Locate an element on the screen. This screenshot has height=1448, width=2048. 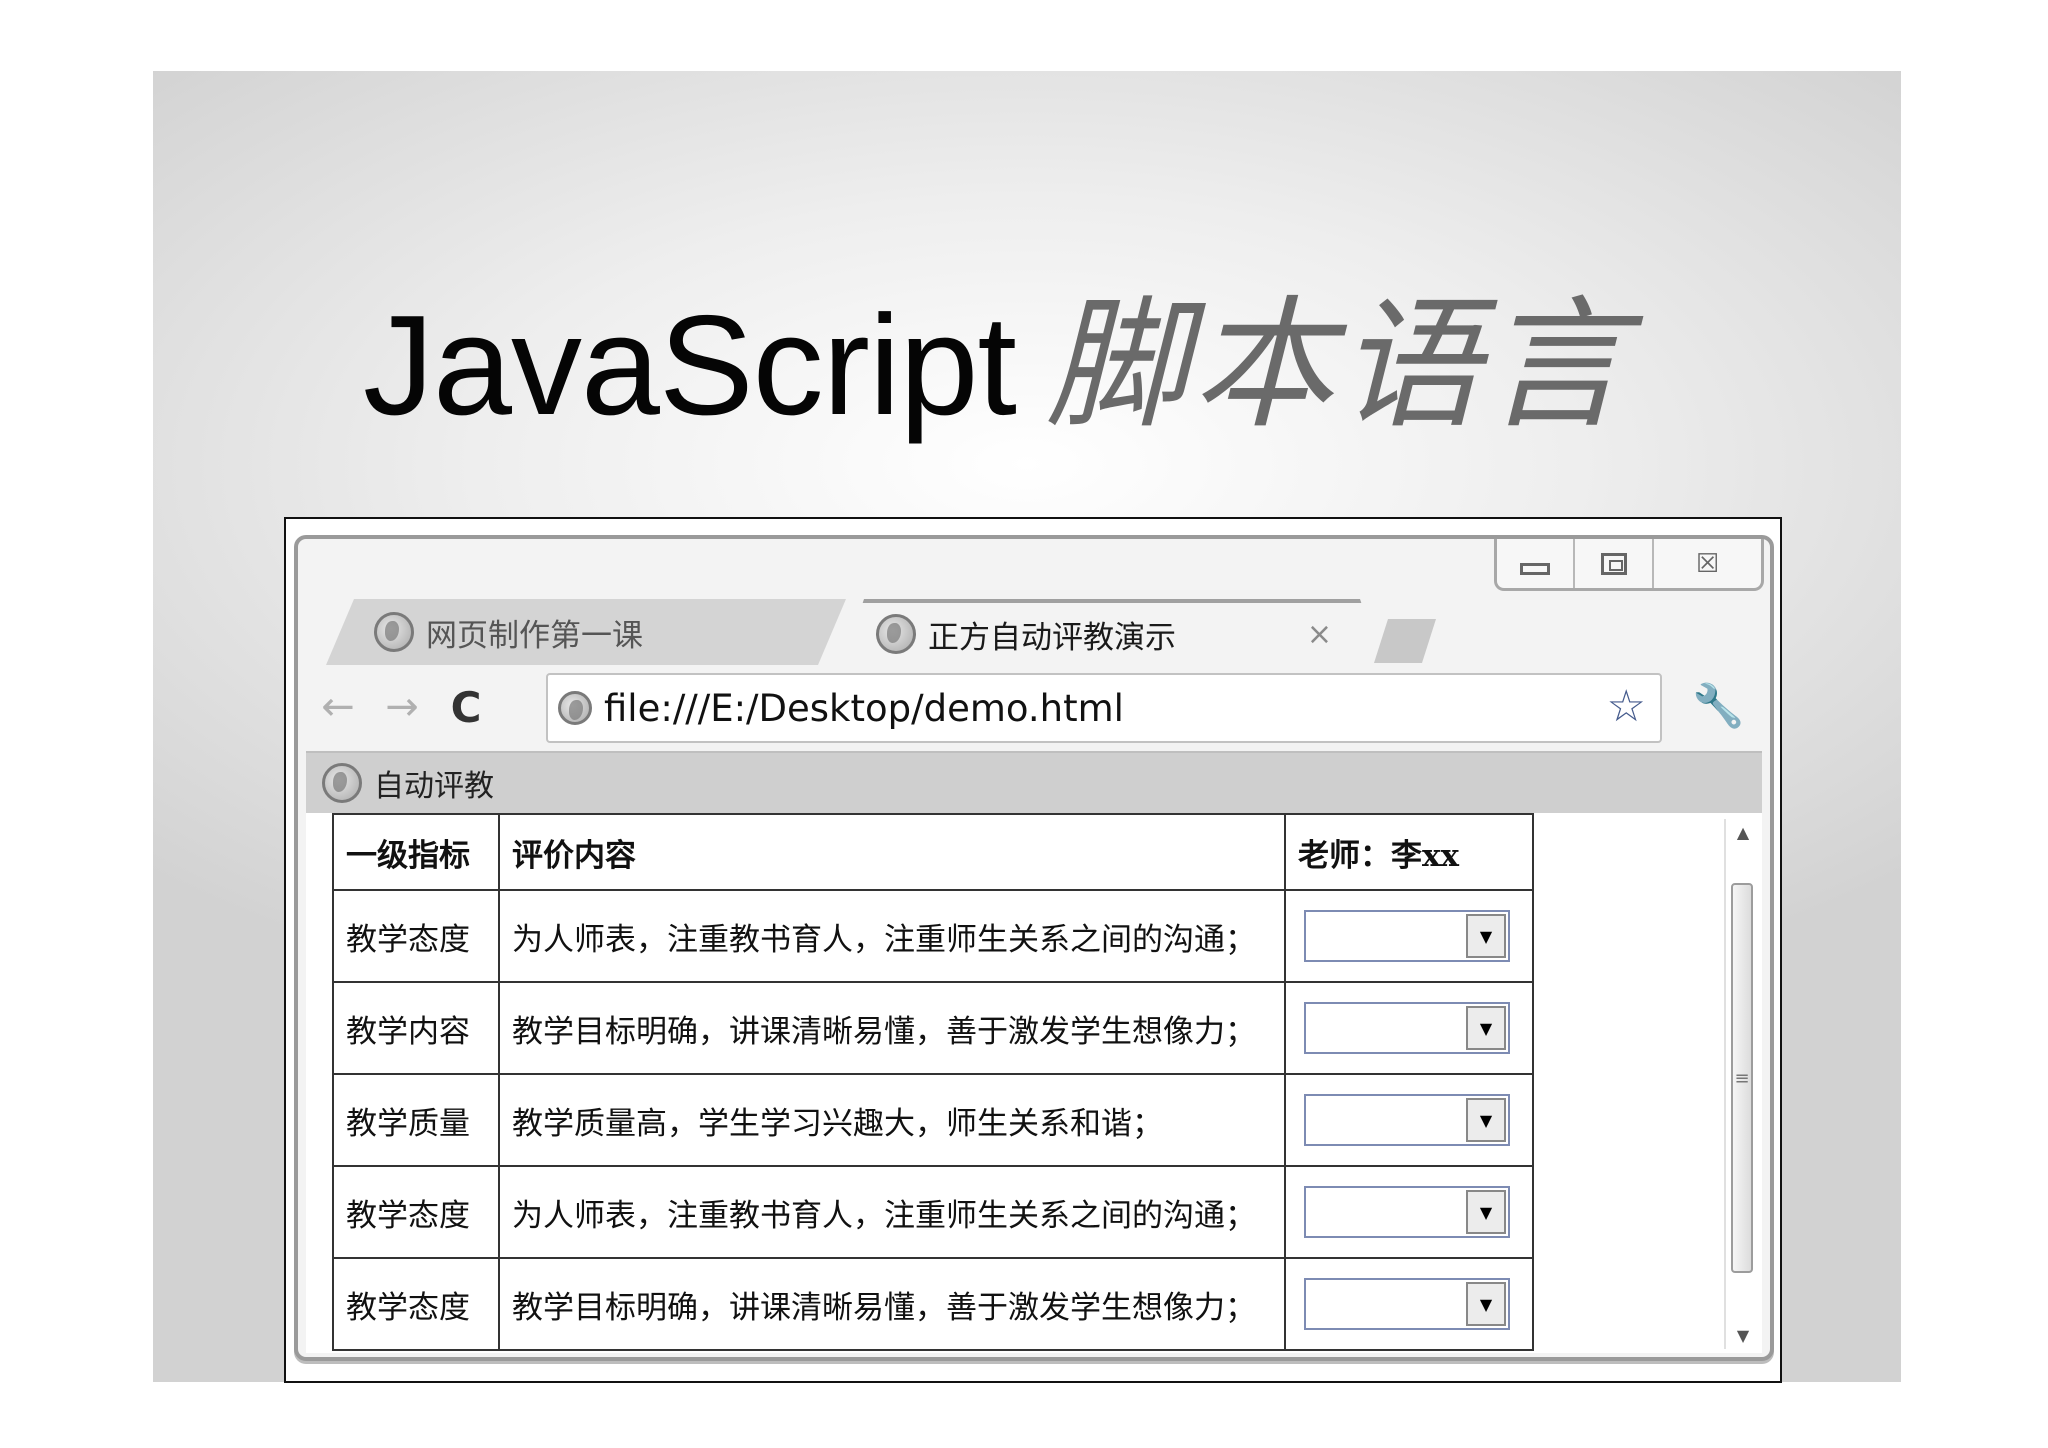
table-row: 教学态度 教学目标明确，讲课清晰易懂，善于激发学生想像力； ▼ is located at coordinates (933, 1304).